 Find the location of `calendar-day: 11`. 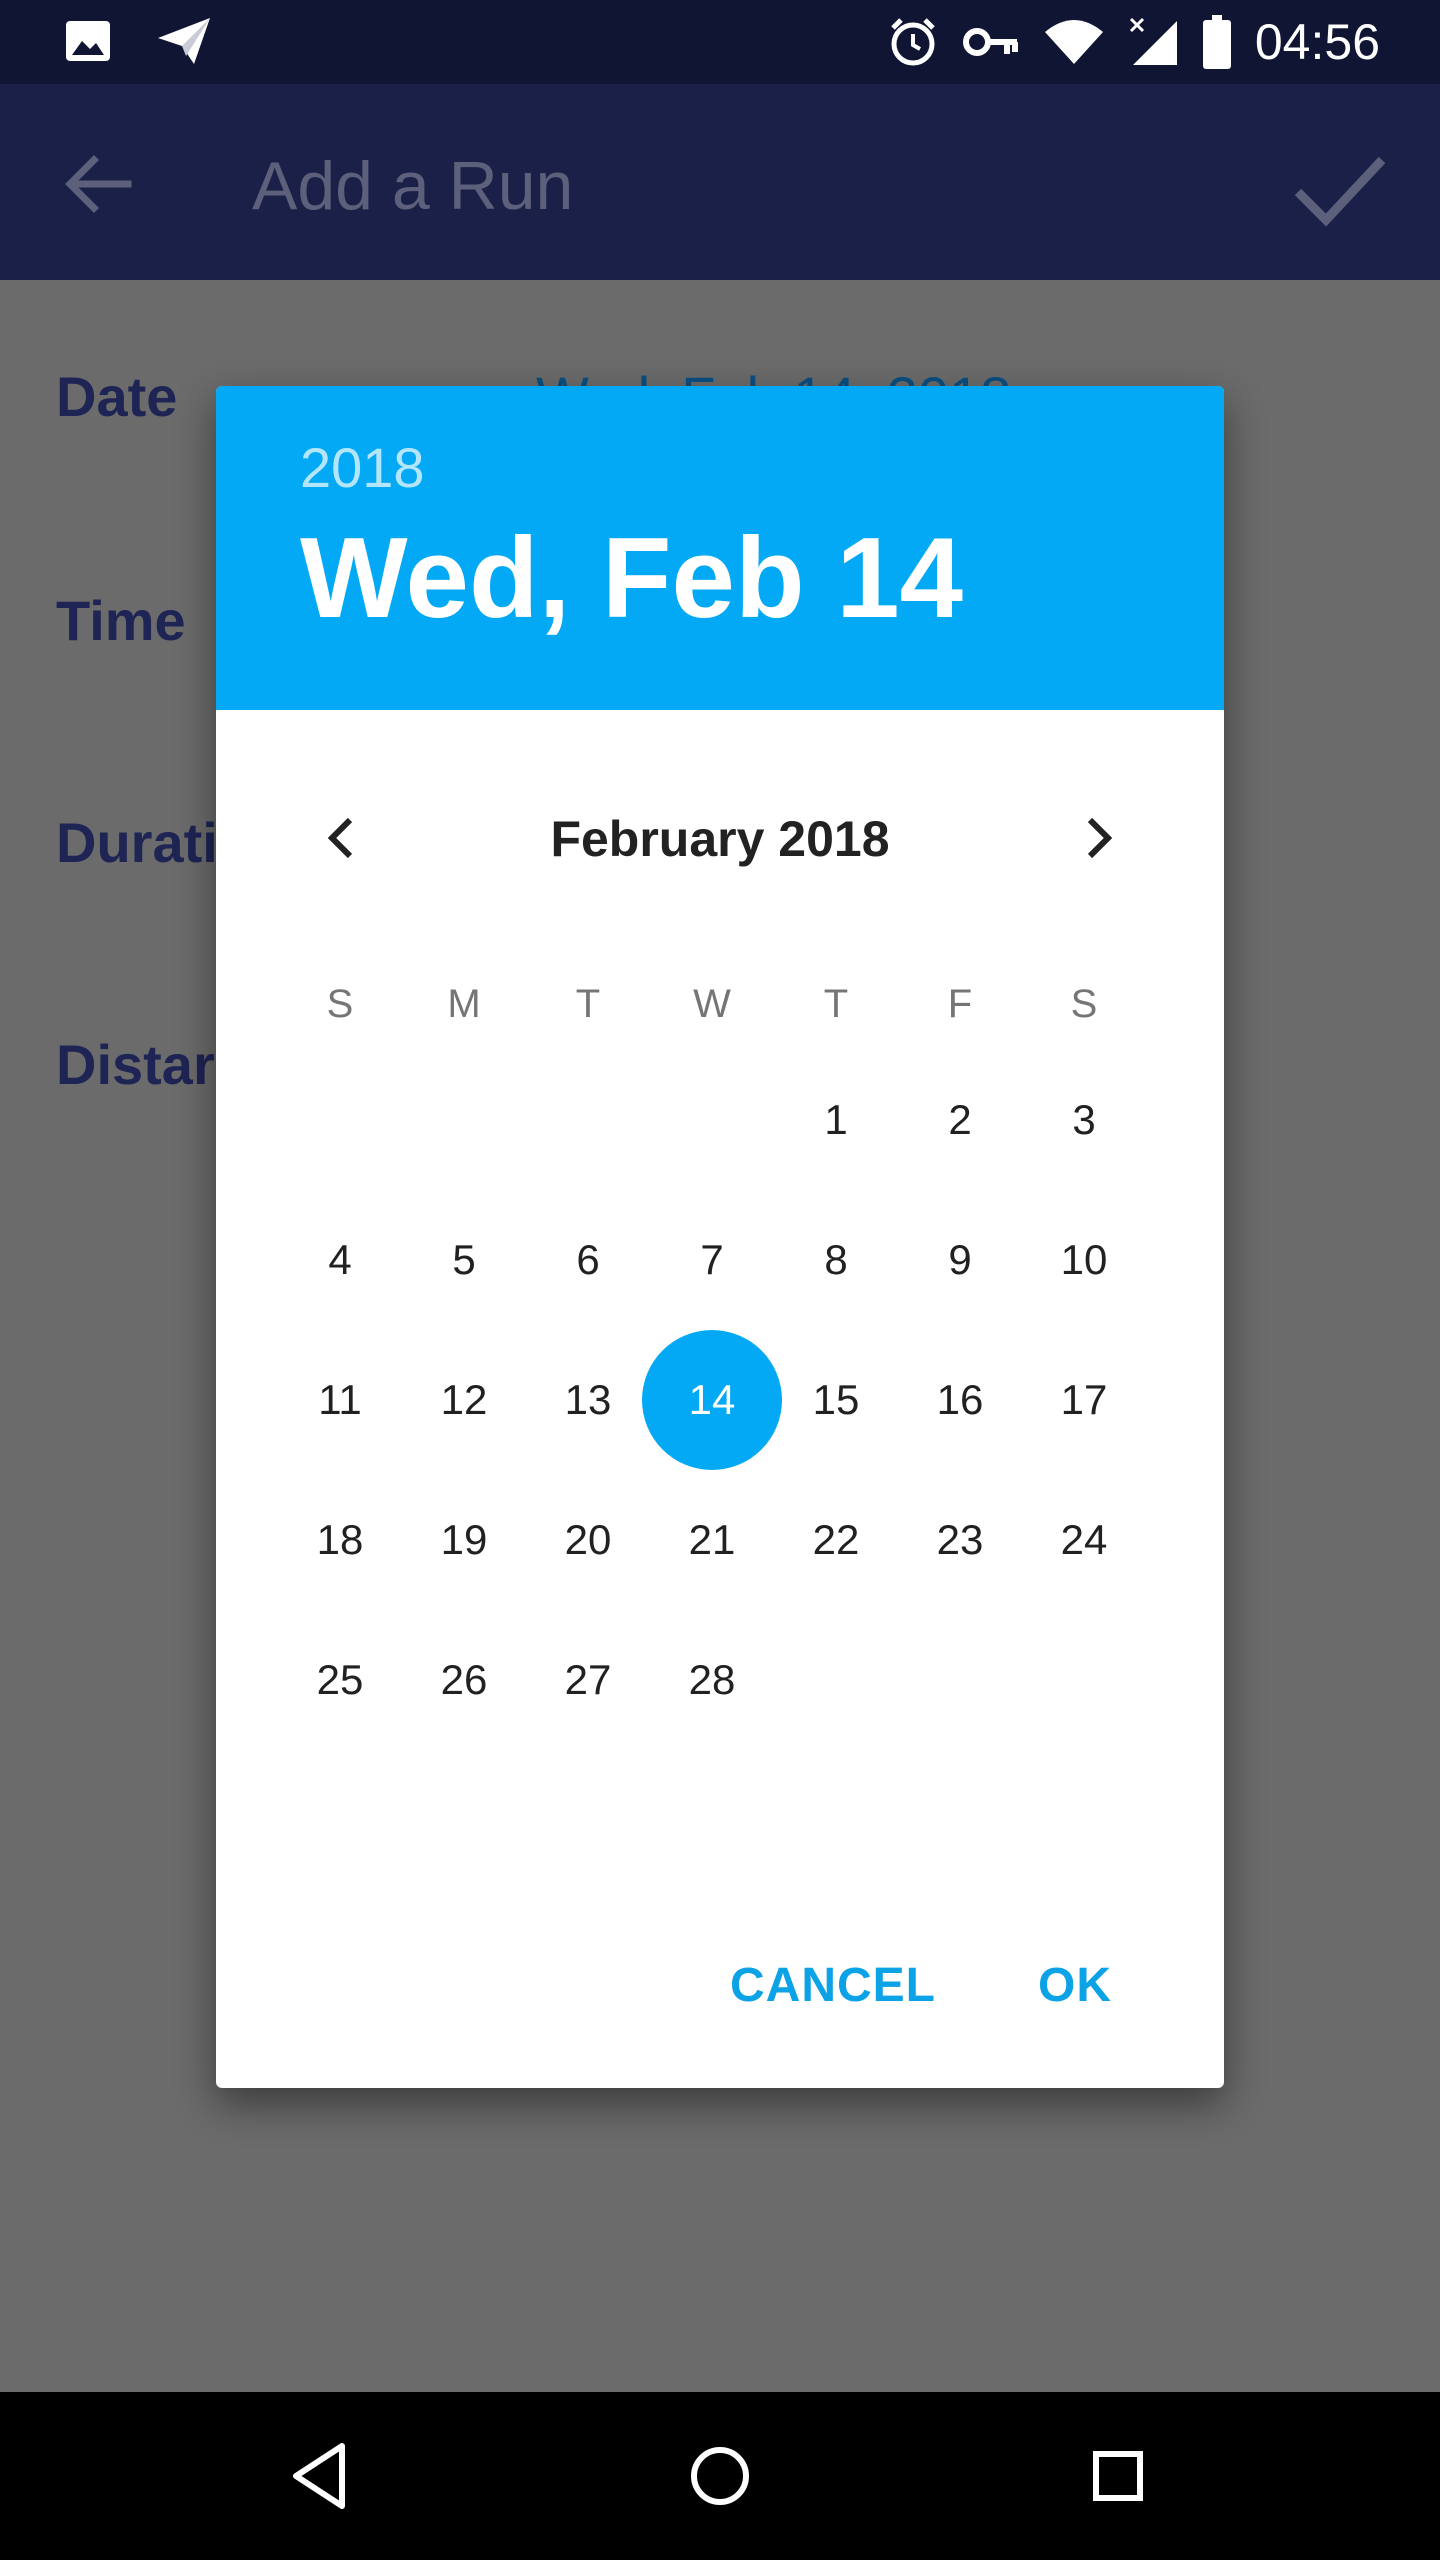

calendar-day: 11 is located at coordinates (340, 1400).